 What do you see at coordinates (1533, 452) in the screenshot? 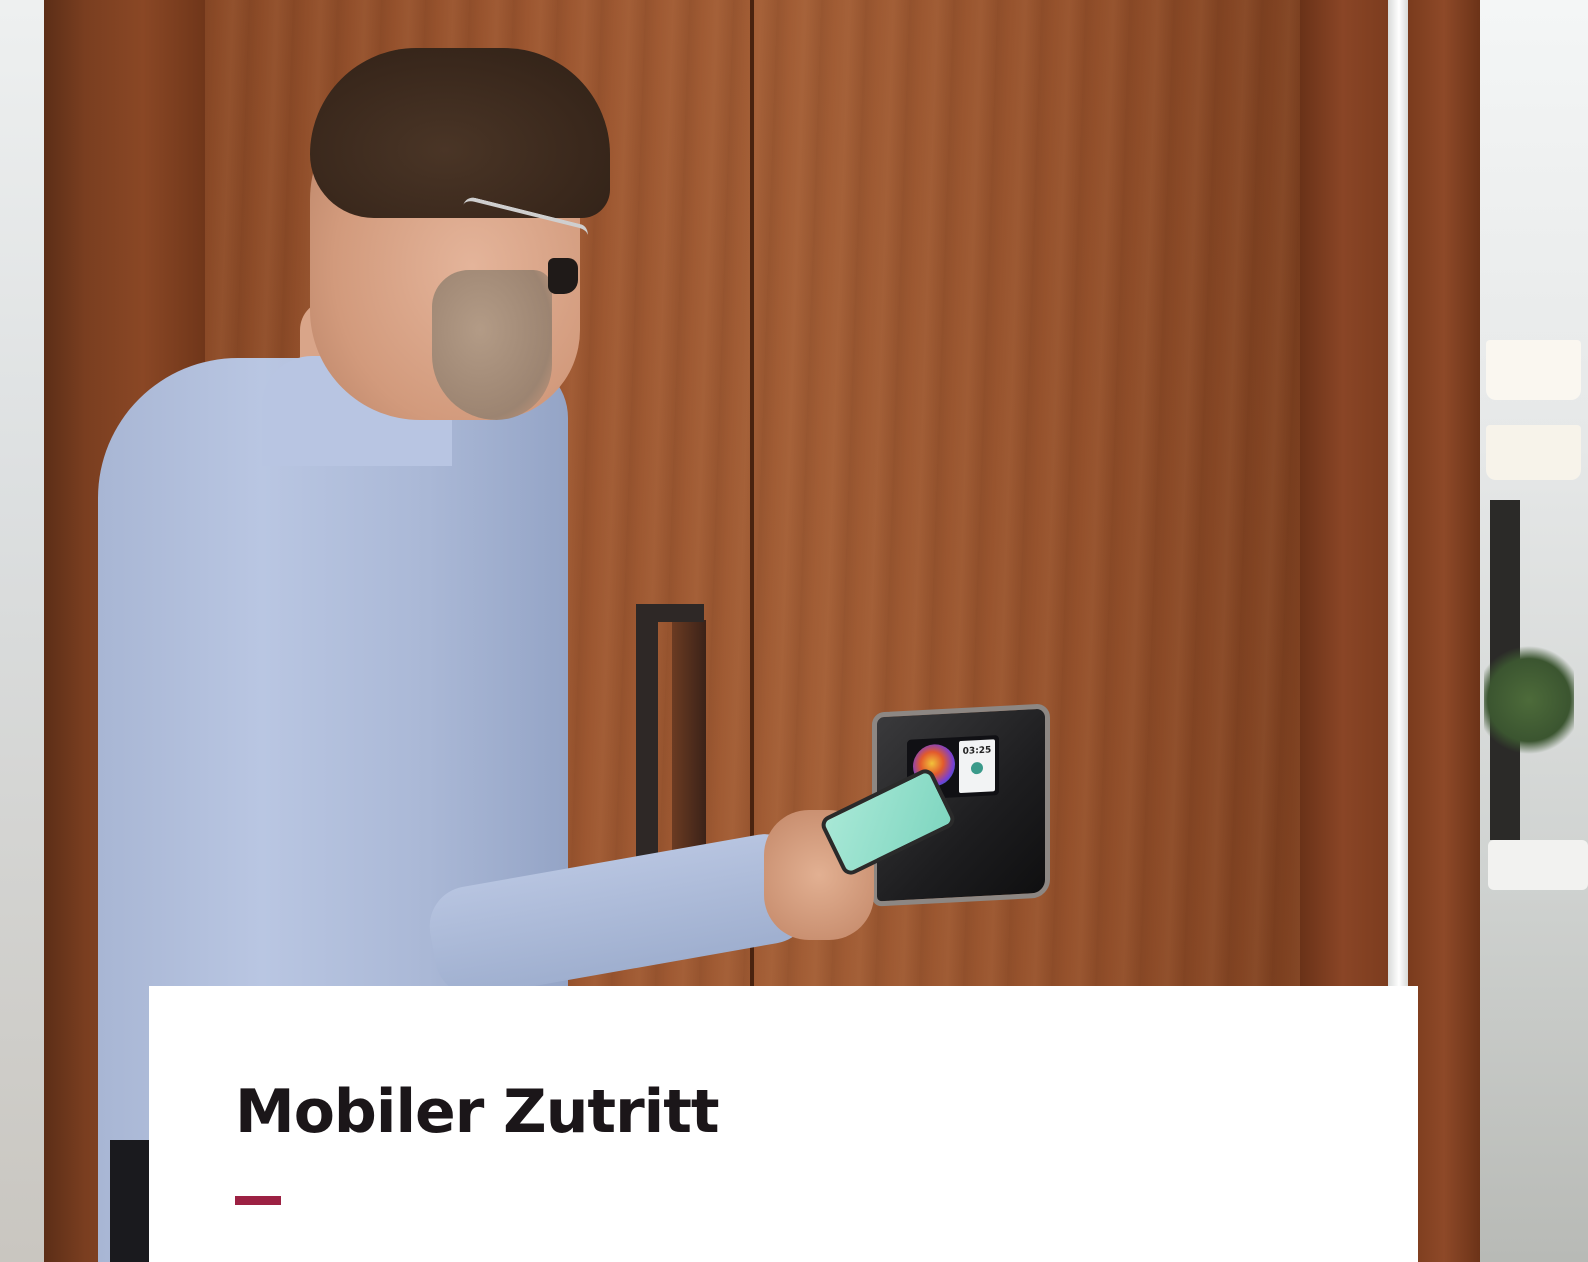
I see `pendant-lamp-lower` at bounding box center [1533, 452].